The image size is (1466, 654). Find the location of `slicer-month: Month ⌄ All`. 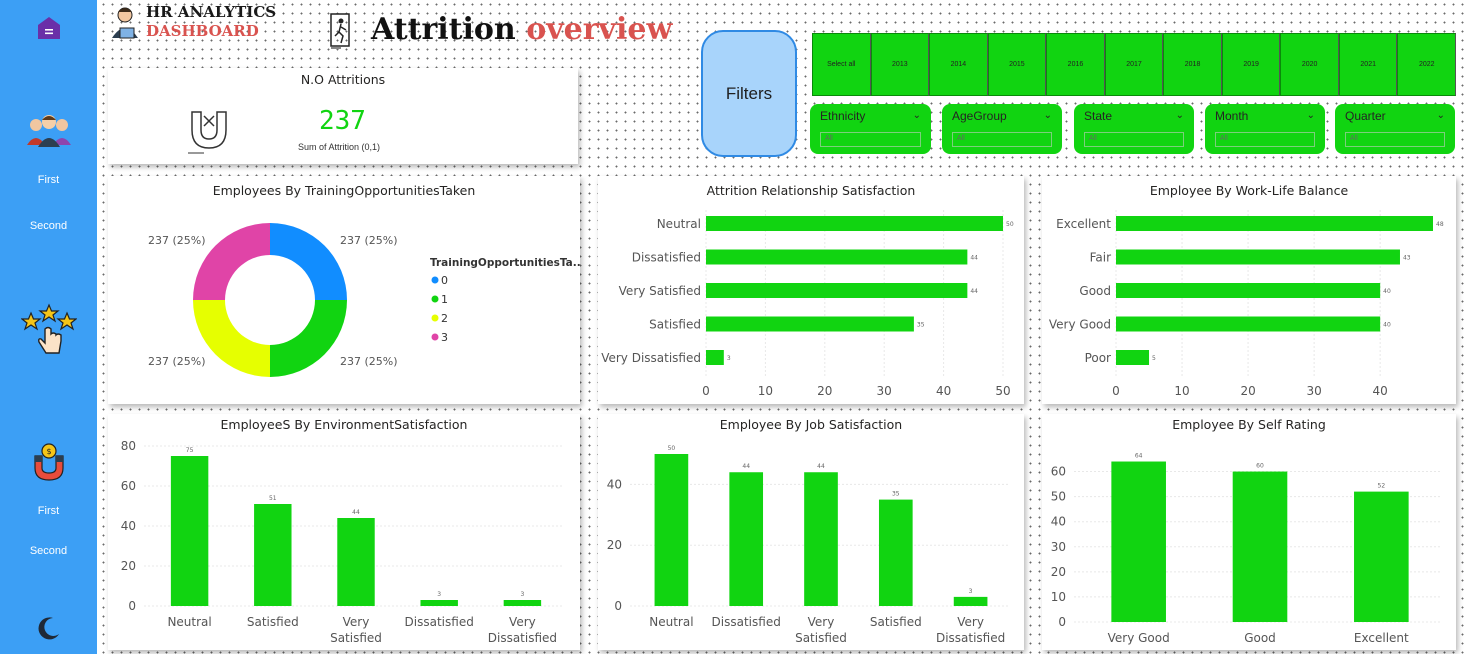

slicer-month: Month ⌄ All is located at coordinates (1265, 129).